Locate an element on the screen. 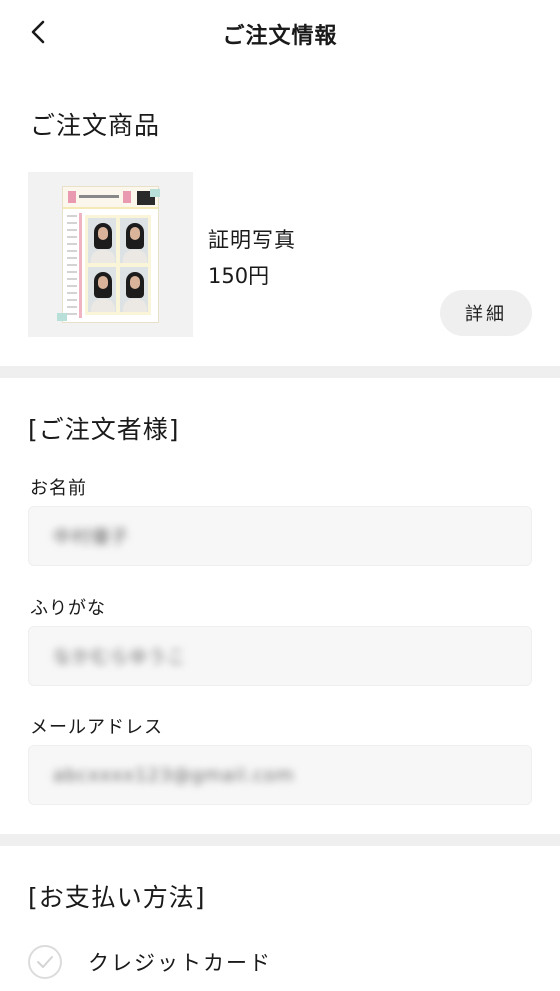 The height and width of the screenshot is (991, 560). orderer-section-title: [ご注文者様] is located at coordinates (104, 429).